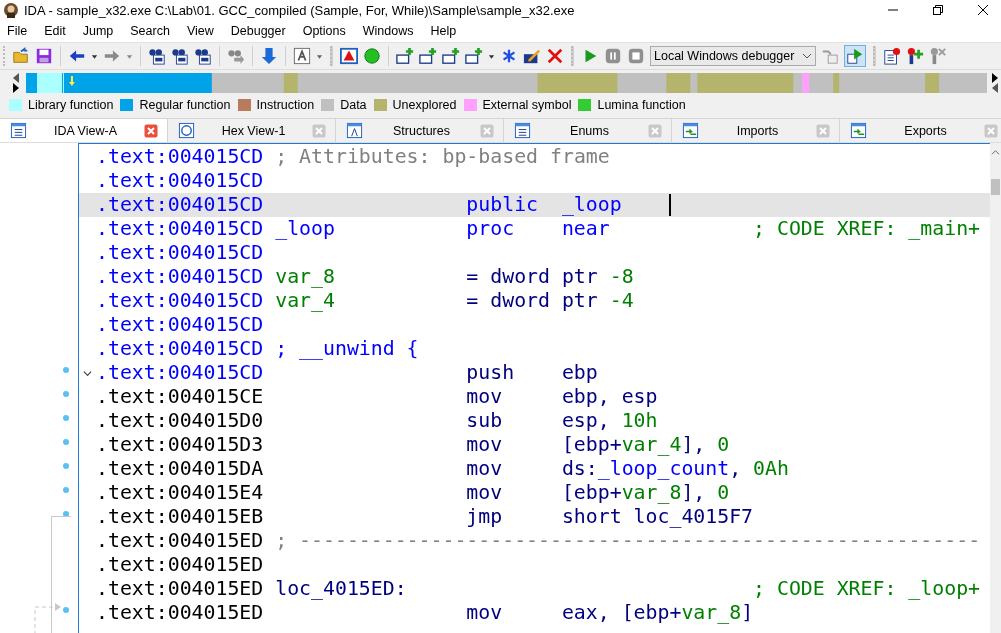 The image size is (1001, 633). Describe the element at coordinates (733, 56) in the screenshot. I see `debugger-dropdown: Local Windows debugger` at that location.